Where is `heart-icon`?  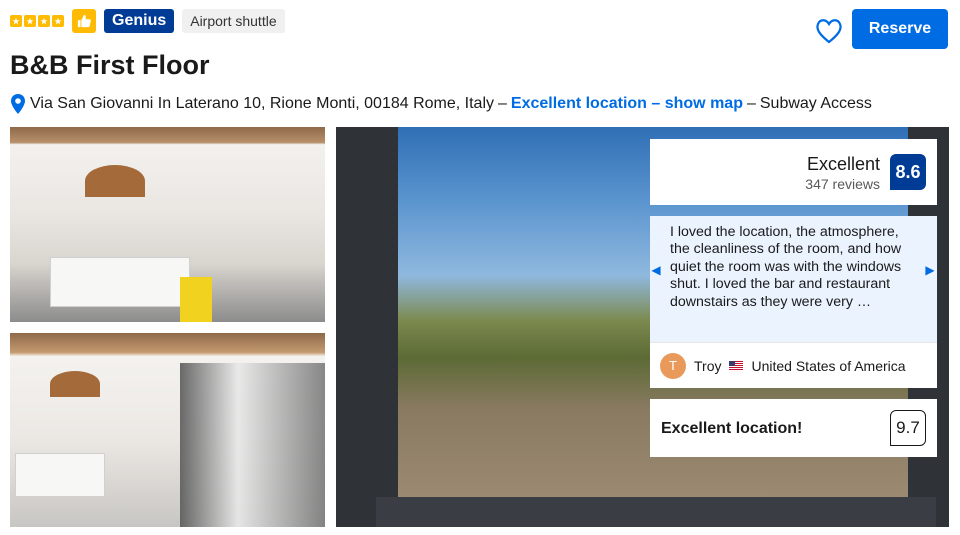 heart-icon is located at coordinates (829, 31).